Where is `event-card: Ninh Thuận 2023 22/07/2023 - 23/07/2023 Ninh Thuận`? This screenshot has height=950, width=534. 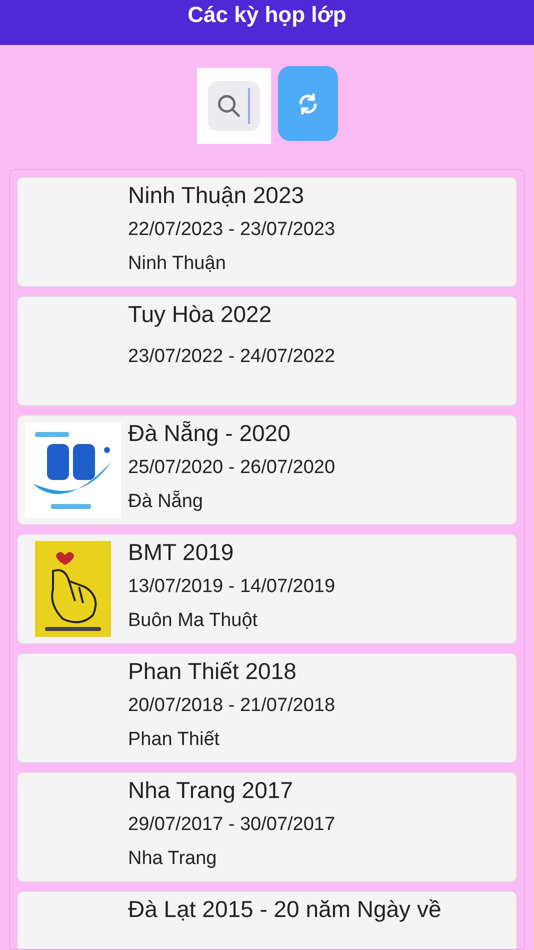 event-card: Ninh Thuận 2023 22/07/2023 - 23/07/2023 Ninh Thuận is located at coordinates (267, 232).